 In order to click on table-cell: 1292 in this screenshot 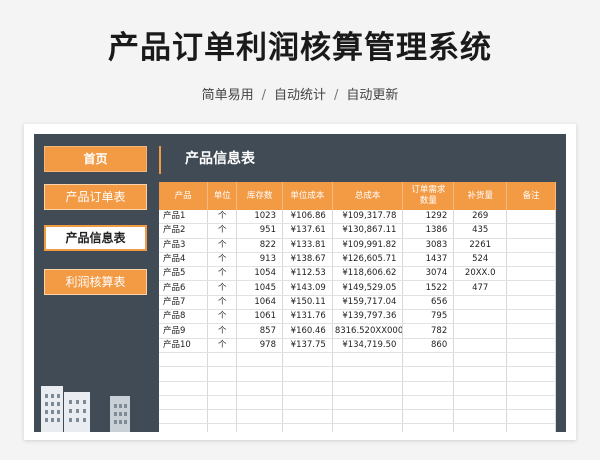, I will do `click(428, 217)`.